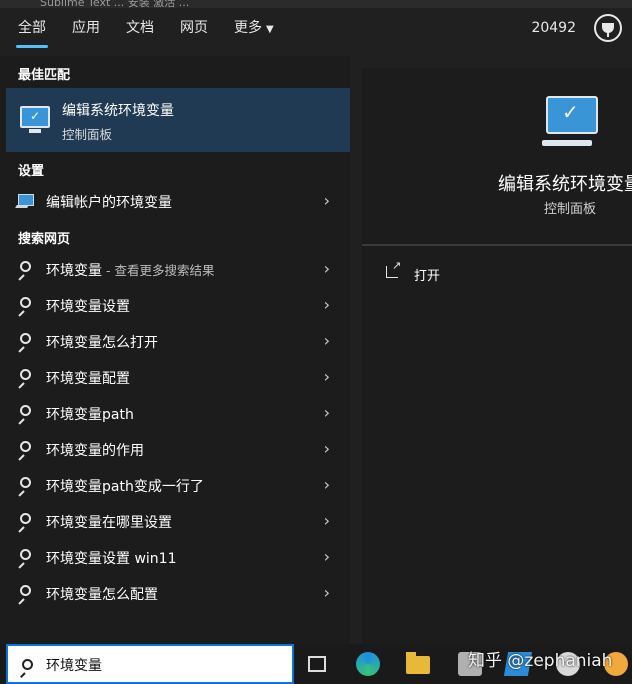 This screenshot has width=632, height=684. What do you see at coordinates (109, 203) in the screenshot?
I see `settings-item-label: 编辑帐户的环境变量` at bounding box center [109, 203].